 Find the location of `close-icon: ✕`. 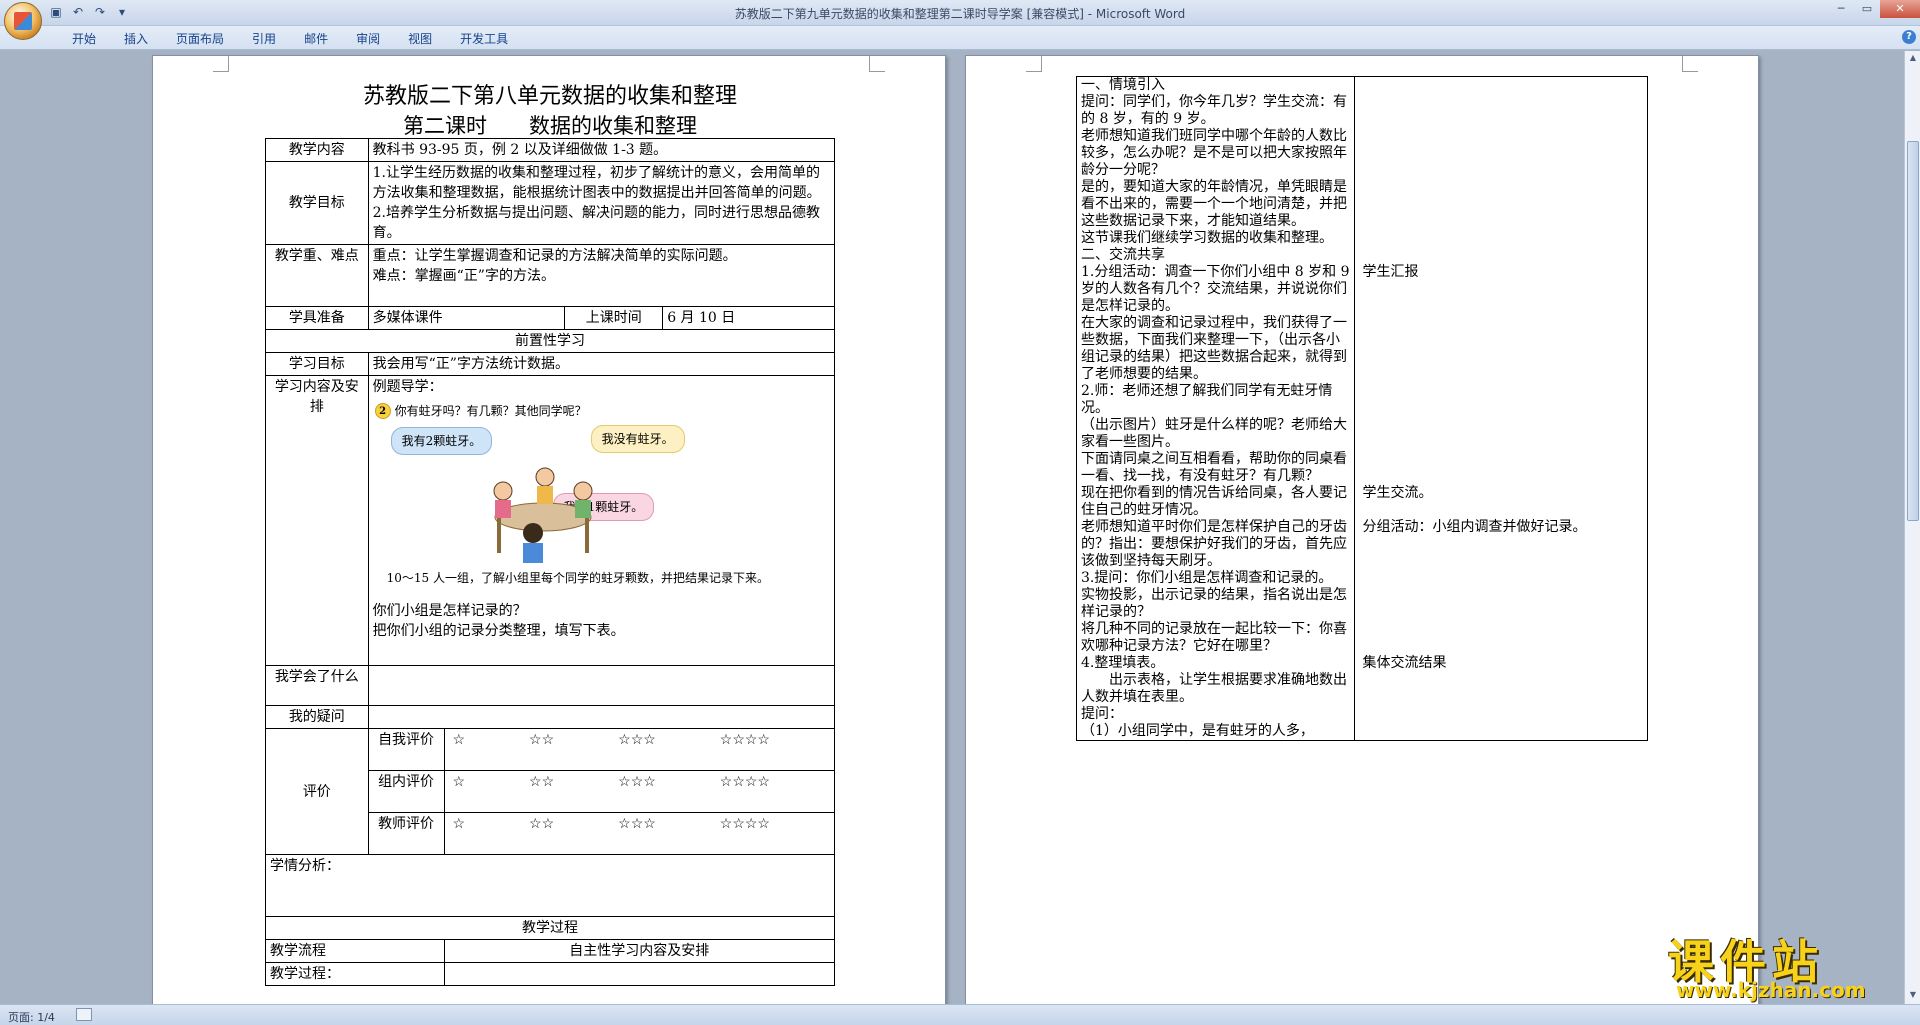

close-icon: ✕ is located at coordinates (1900, 9).